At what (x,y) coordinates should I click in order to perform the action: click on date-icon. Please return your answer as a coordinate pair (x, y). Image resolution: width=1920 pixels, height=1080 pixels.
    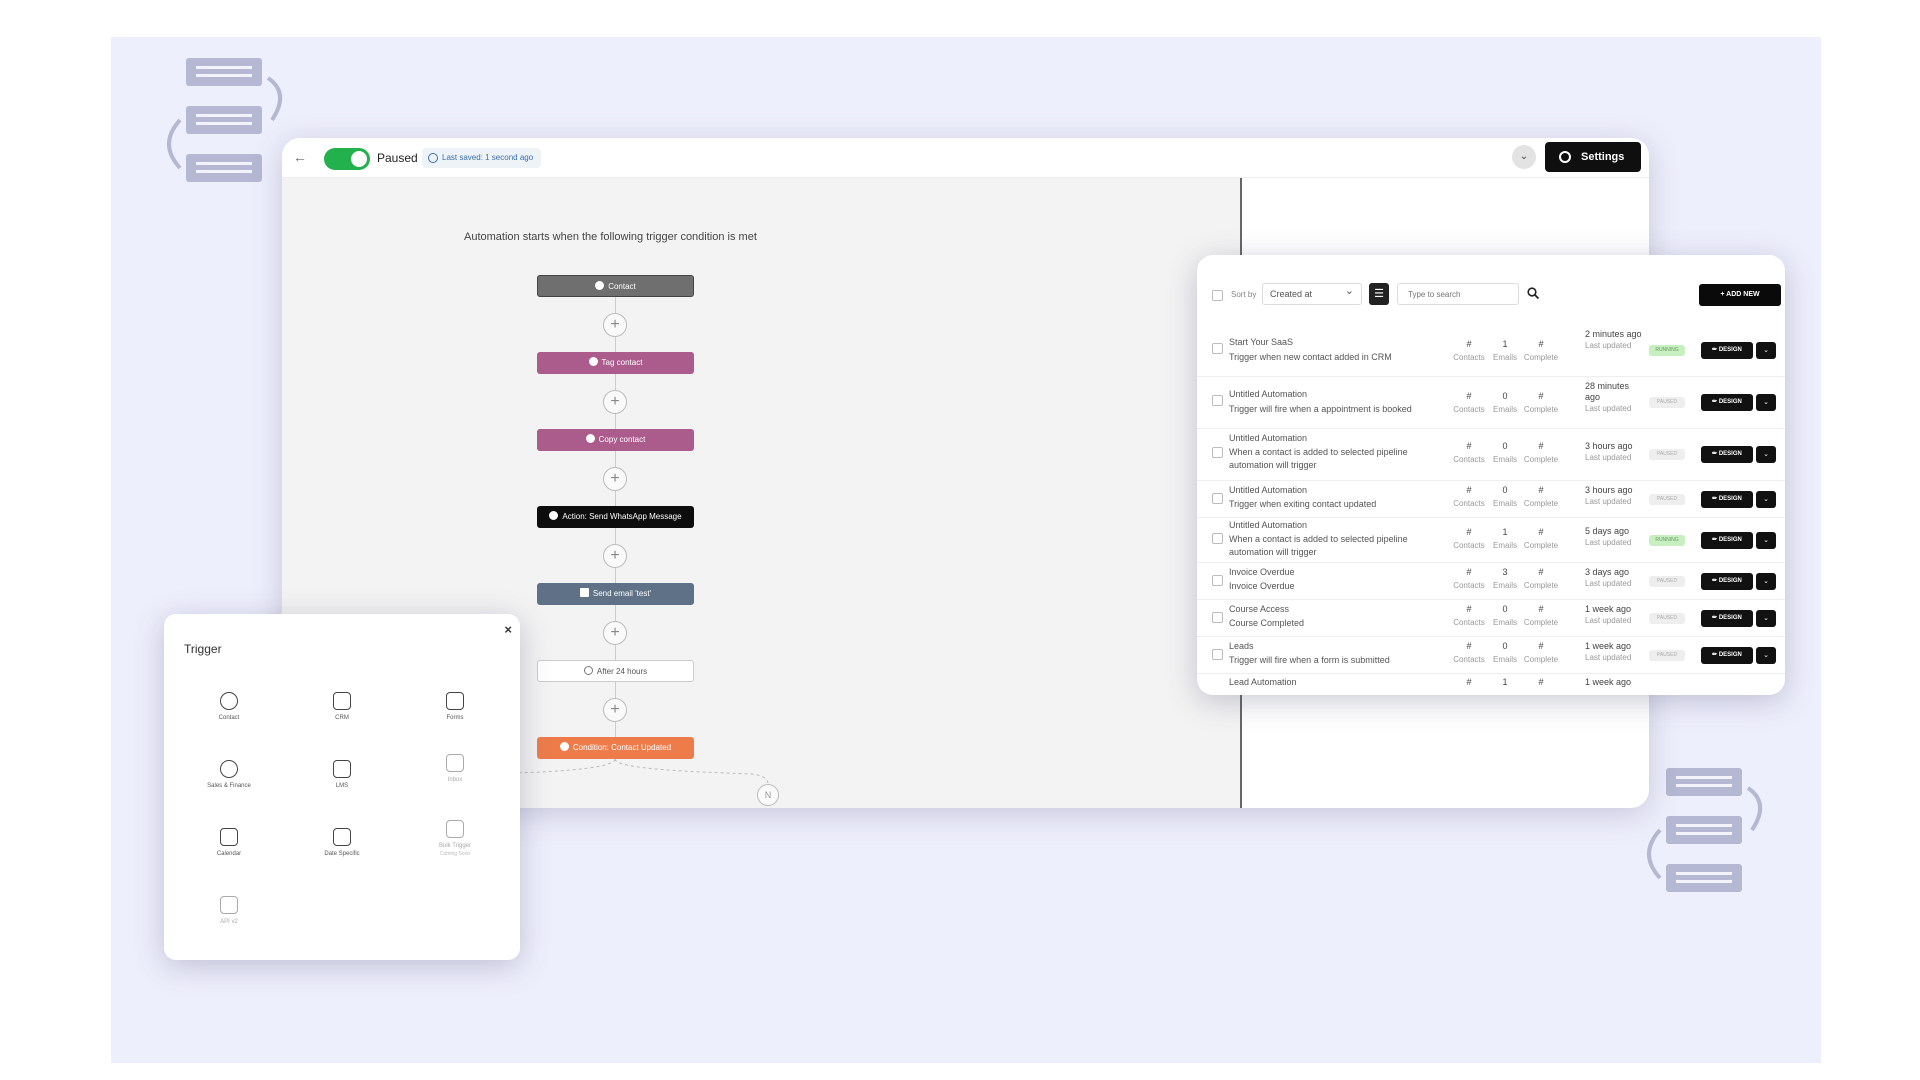
    Looking at the image, I should click on (342, 837).